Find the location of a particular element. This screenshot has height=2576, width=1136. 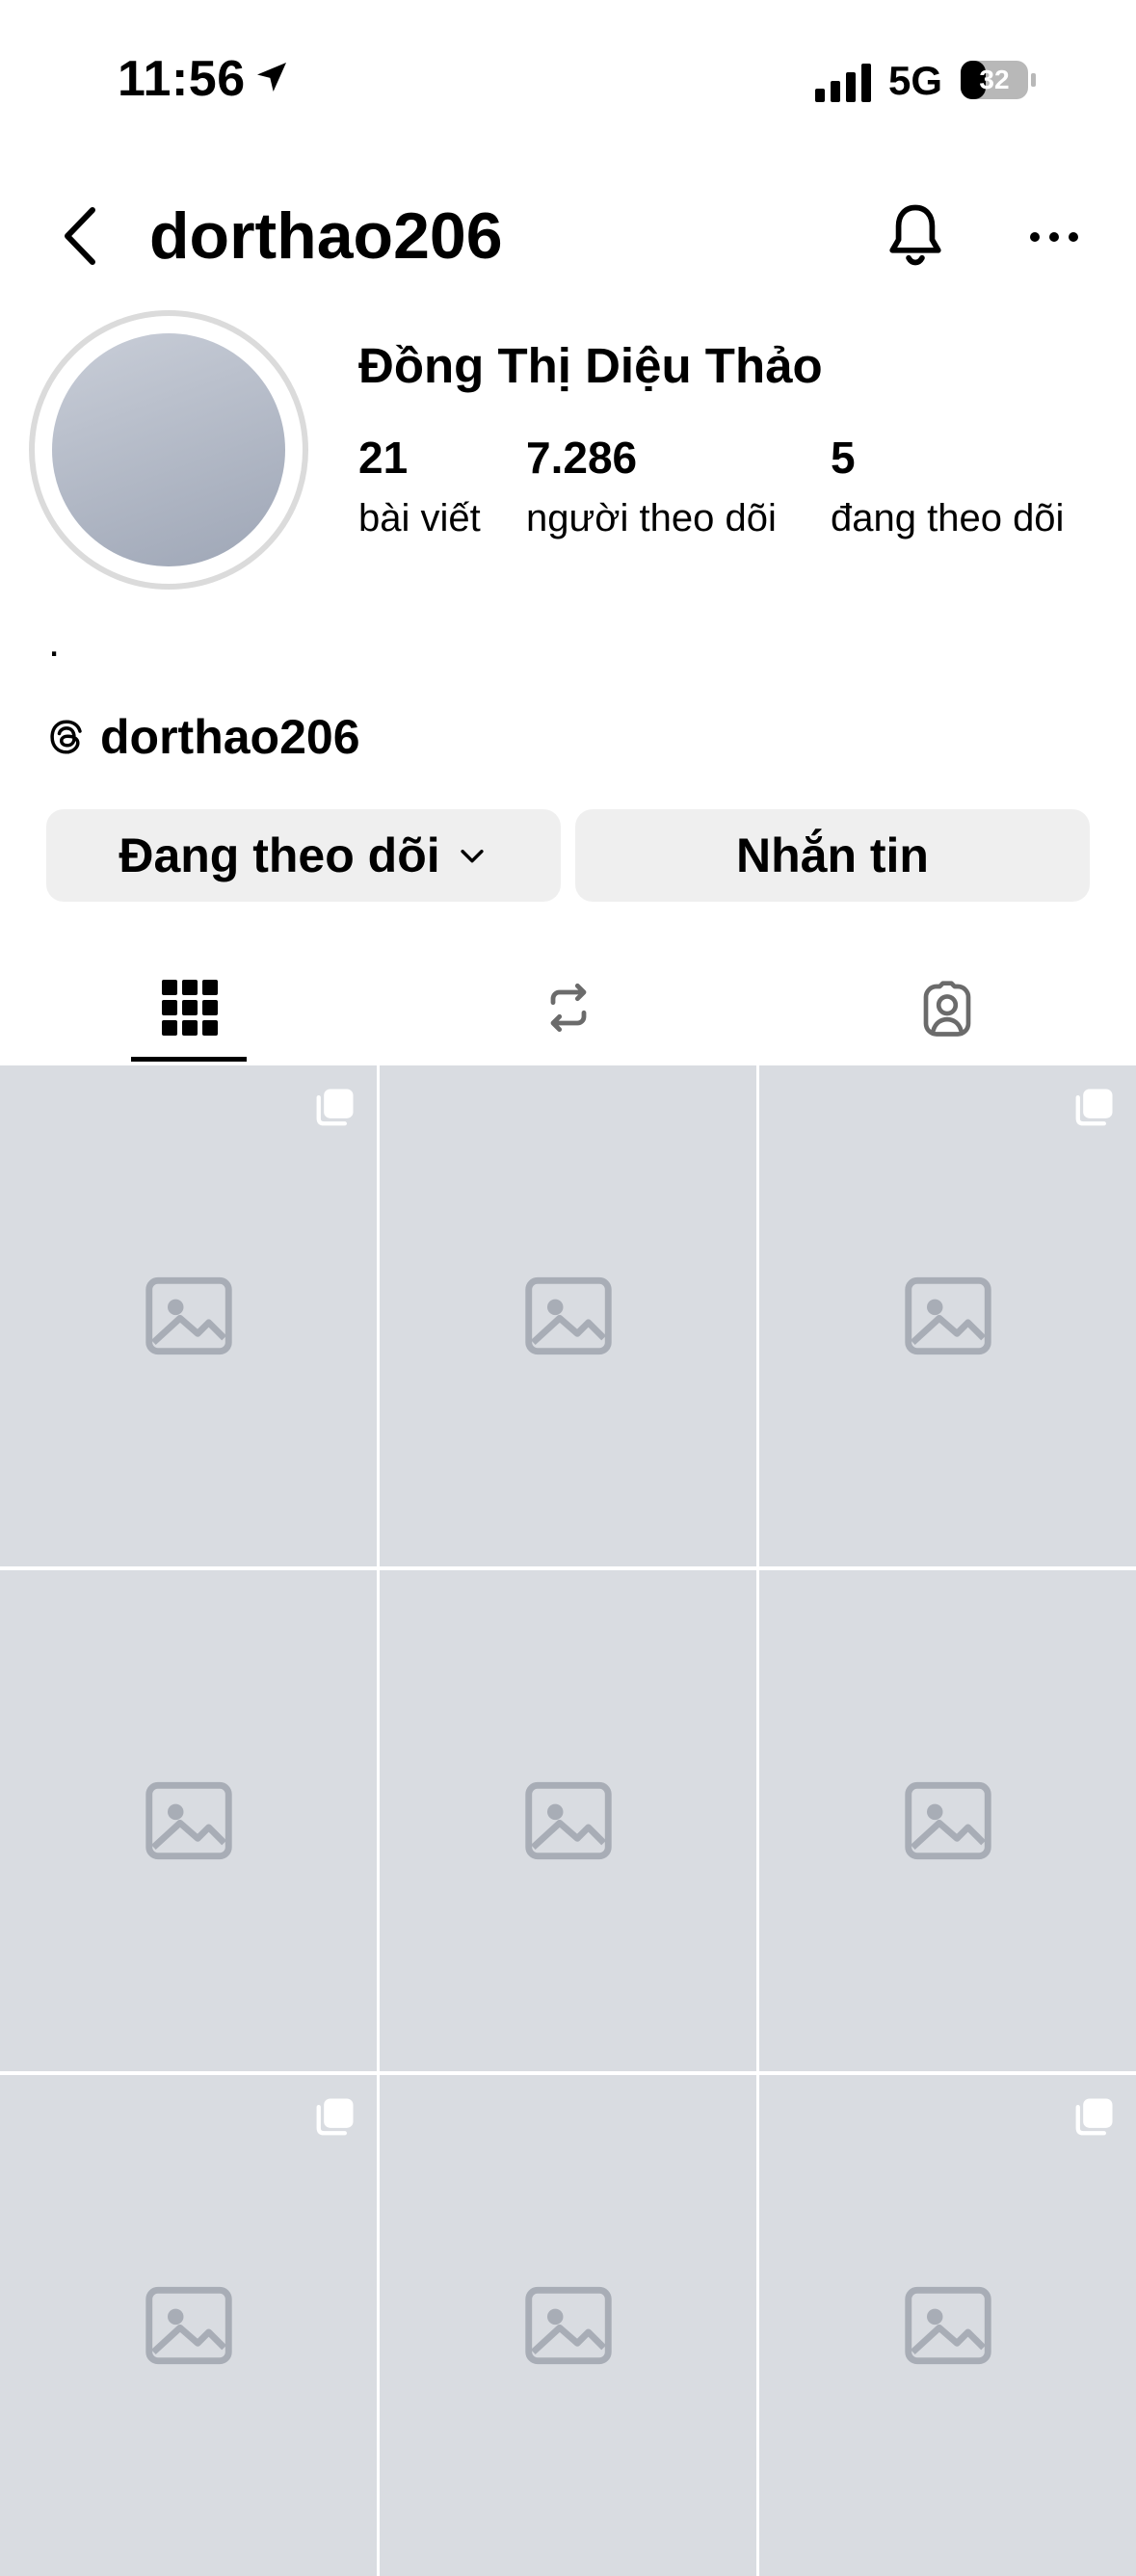

grid-icon is located at coordinates (189, 1008).